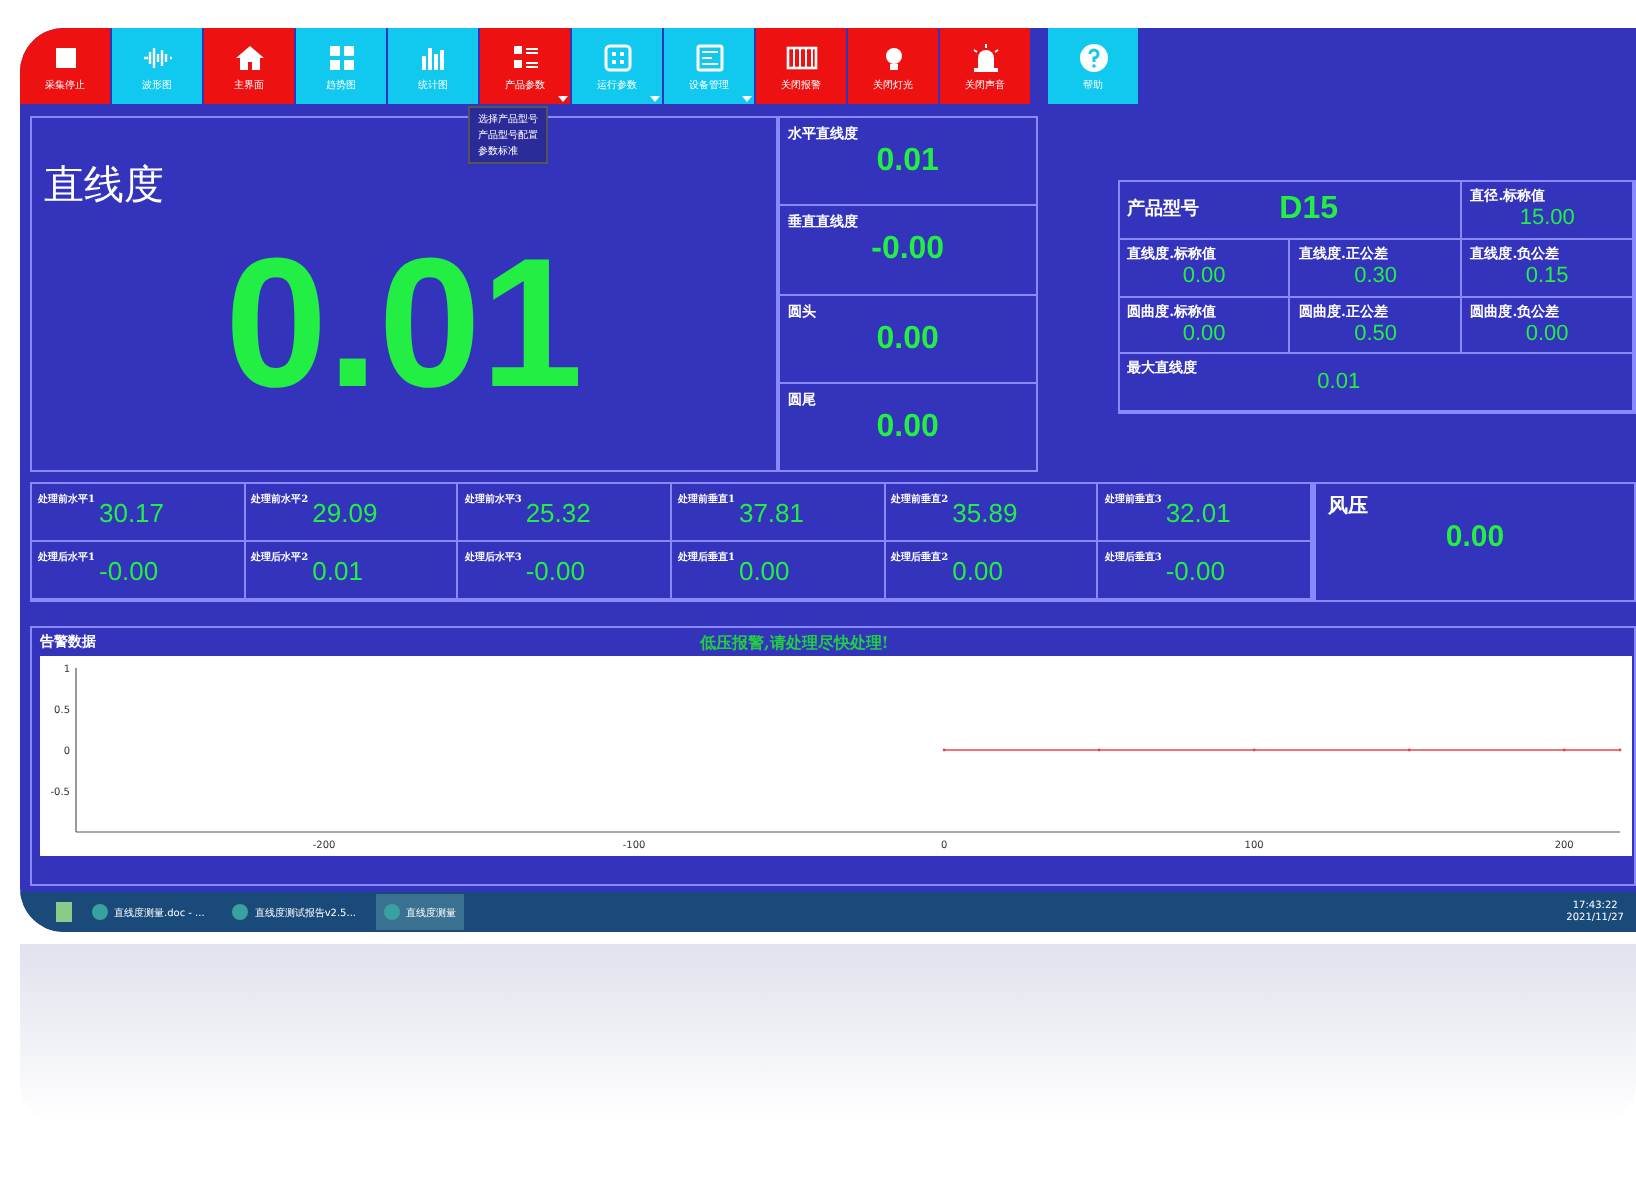 This screenshot has height=1178, width=1636. Describe the element at coordinates (404, 325) in the screenshot. I see `straightness-value: 0.01` at that location.